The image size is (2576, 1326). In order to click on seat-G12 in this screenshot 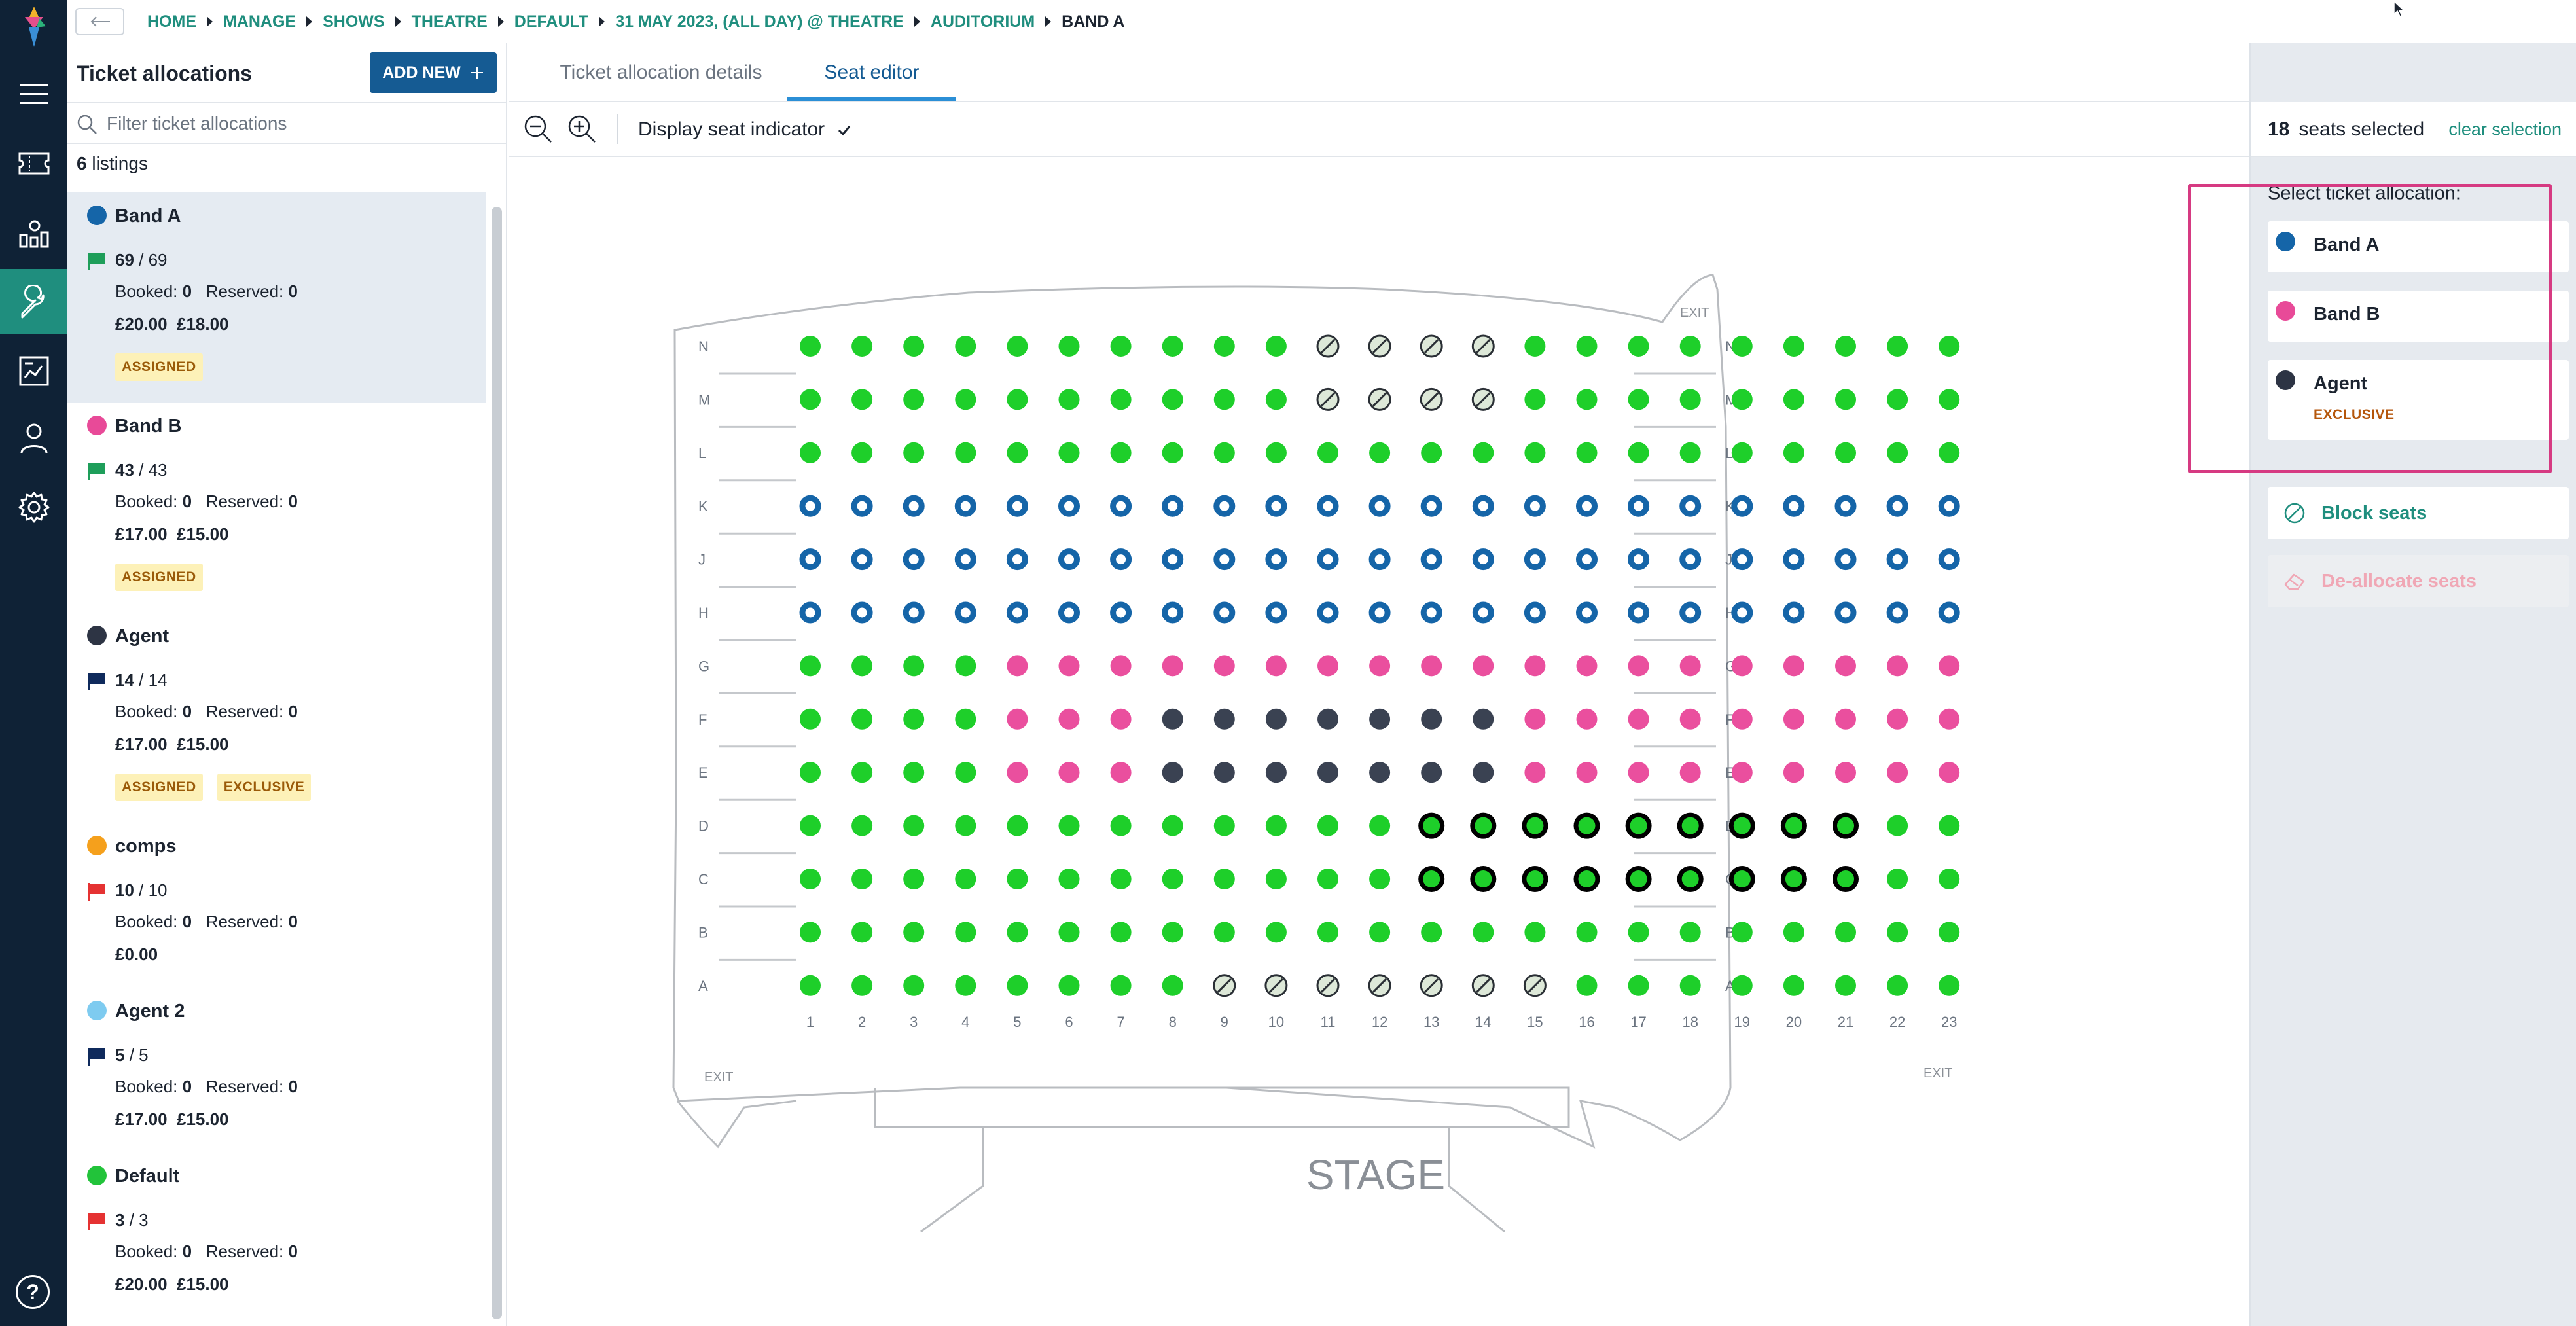, I will do `click(1380, 666)`.